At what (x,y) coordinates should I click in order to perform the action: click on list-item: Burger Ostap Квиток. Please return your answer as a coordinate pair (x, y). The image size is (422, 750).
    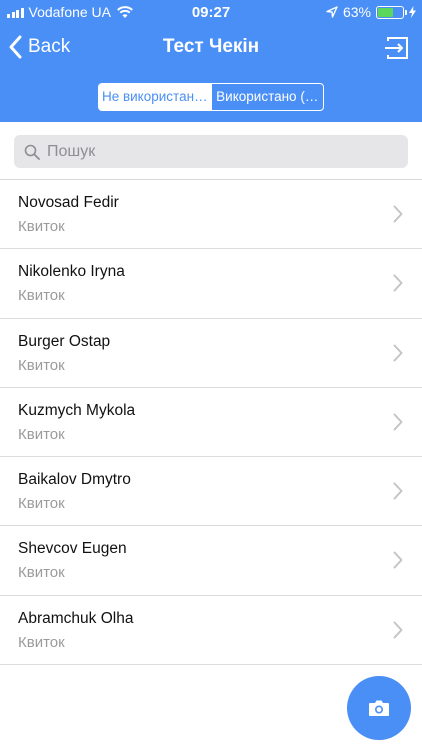
    Looking at the image, I should click on (211, 353).